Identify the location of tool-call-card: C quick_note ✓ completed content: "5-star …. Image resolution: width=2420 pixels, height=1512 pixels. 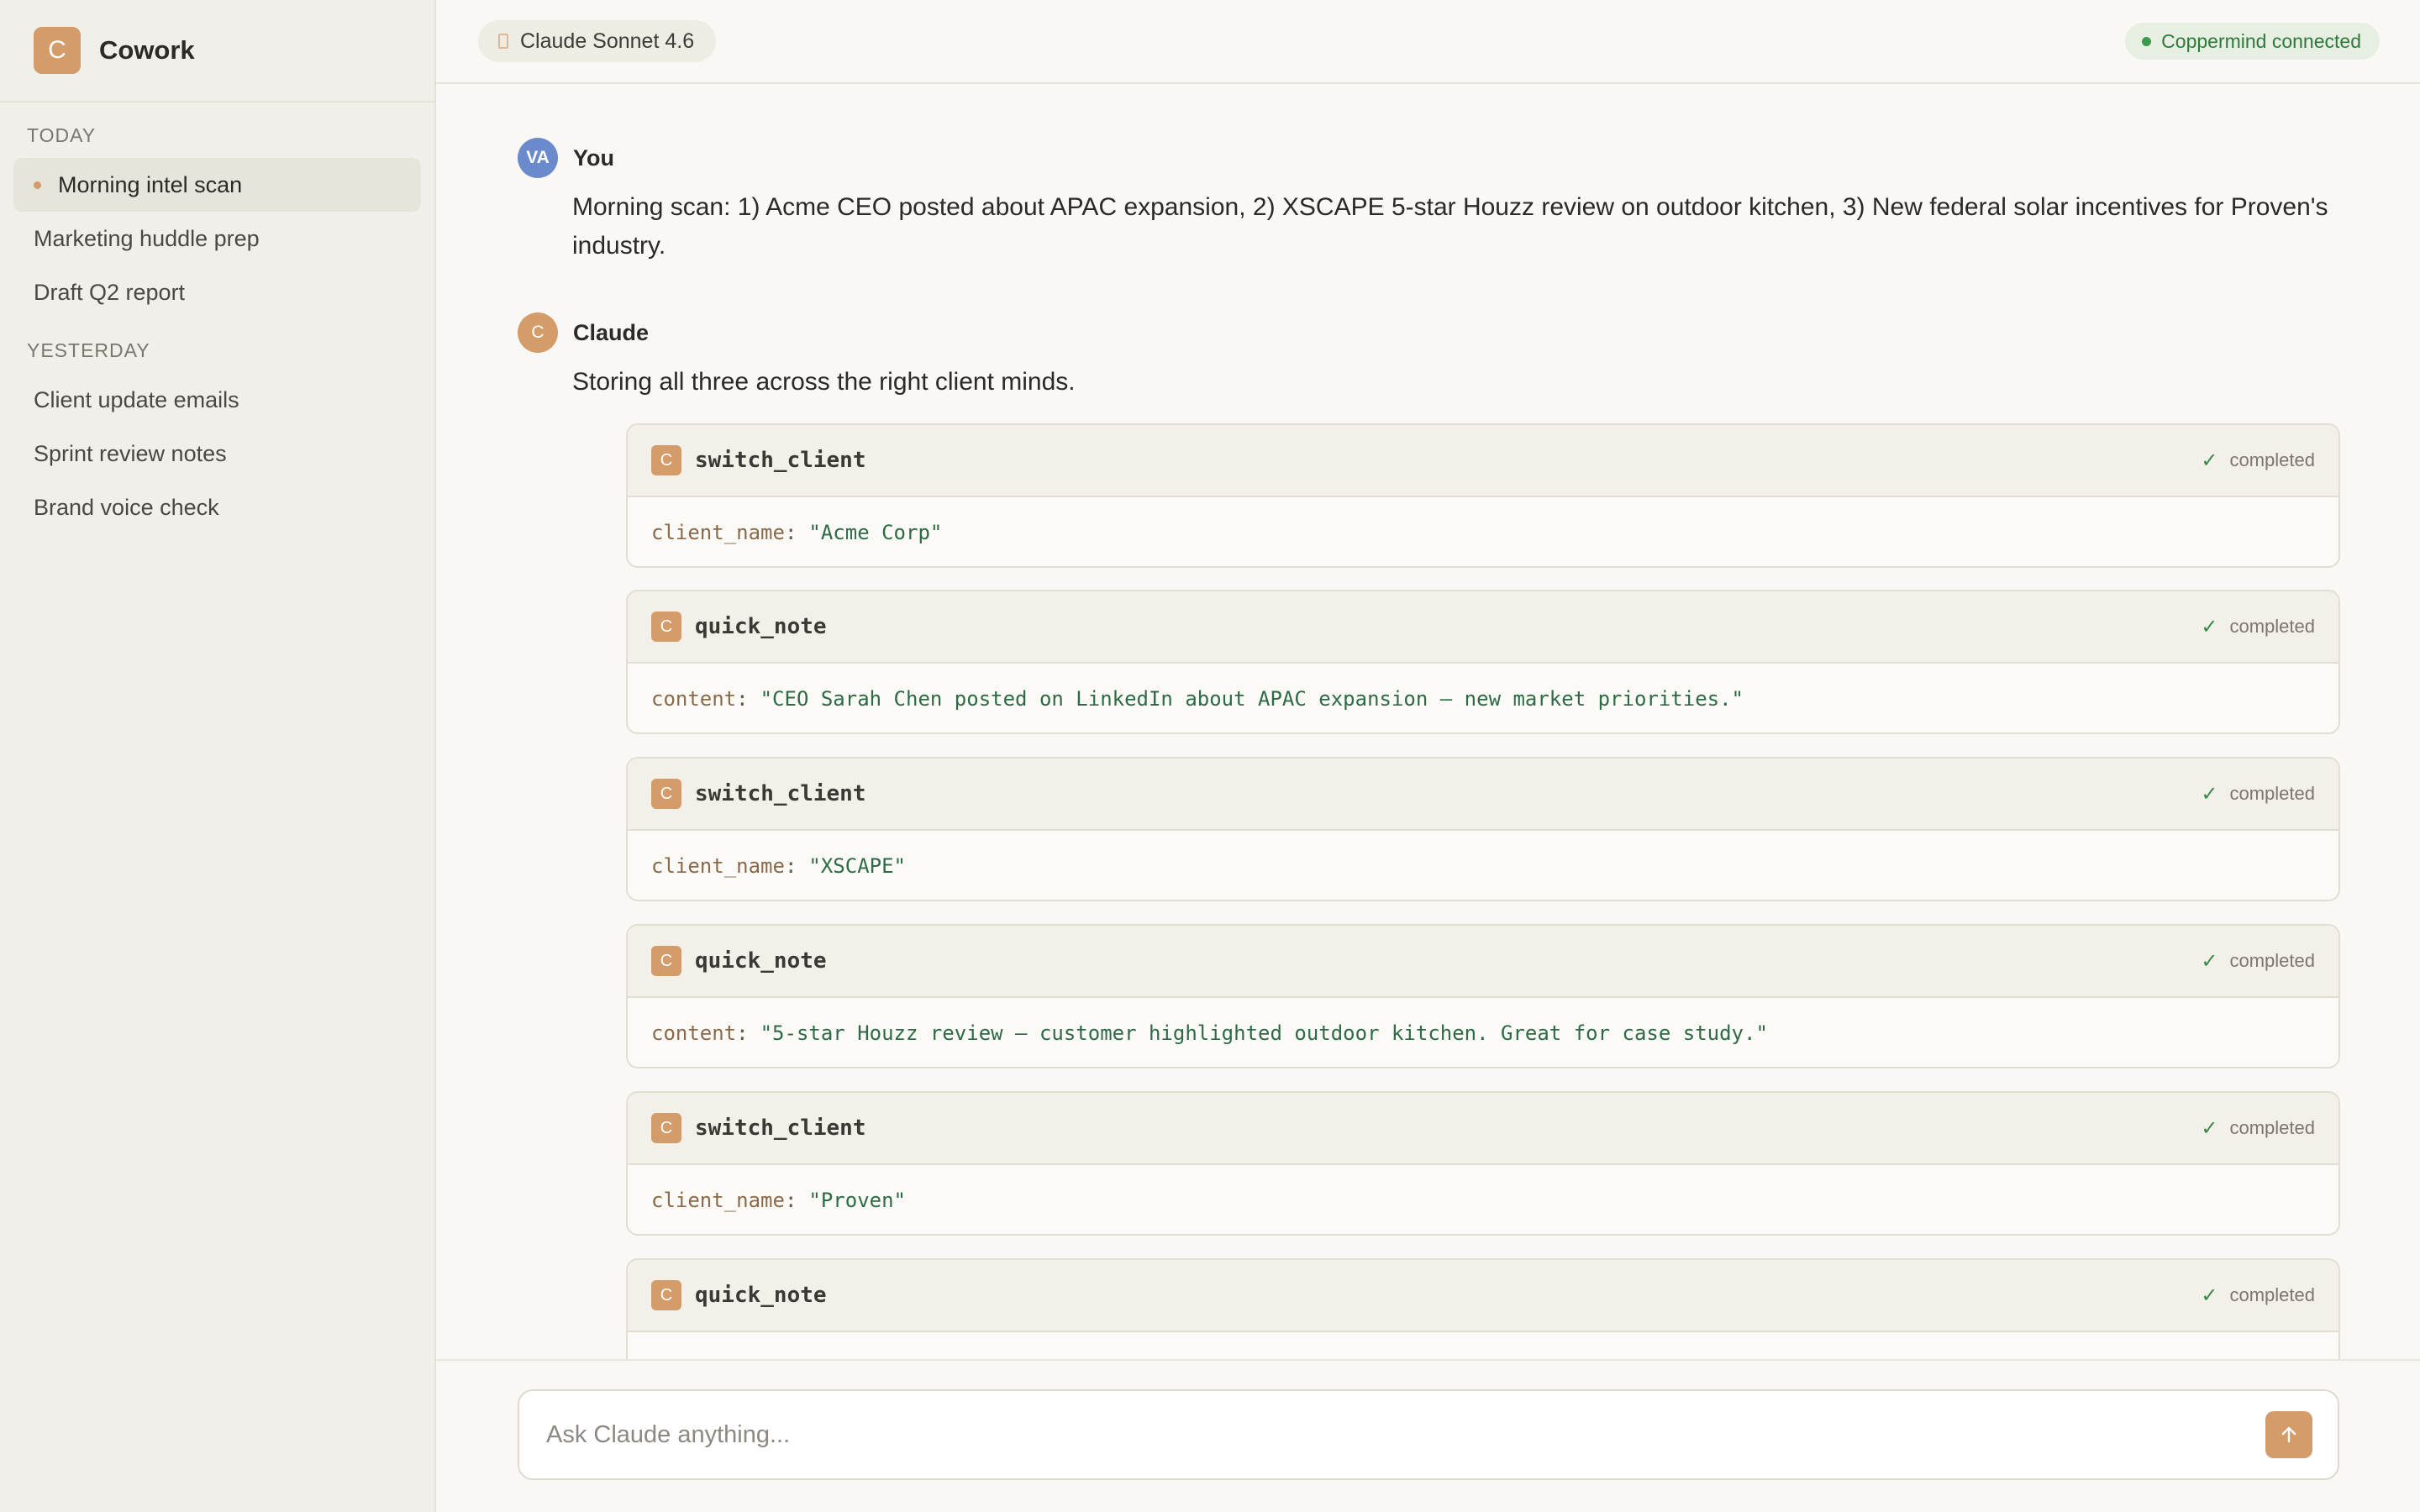
(1483, 996).